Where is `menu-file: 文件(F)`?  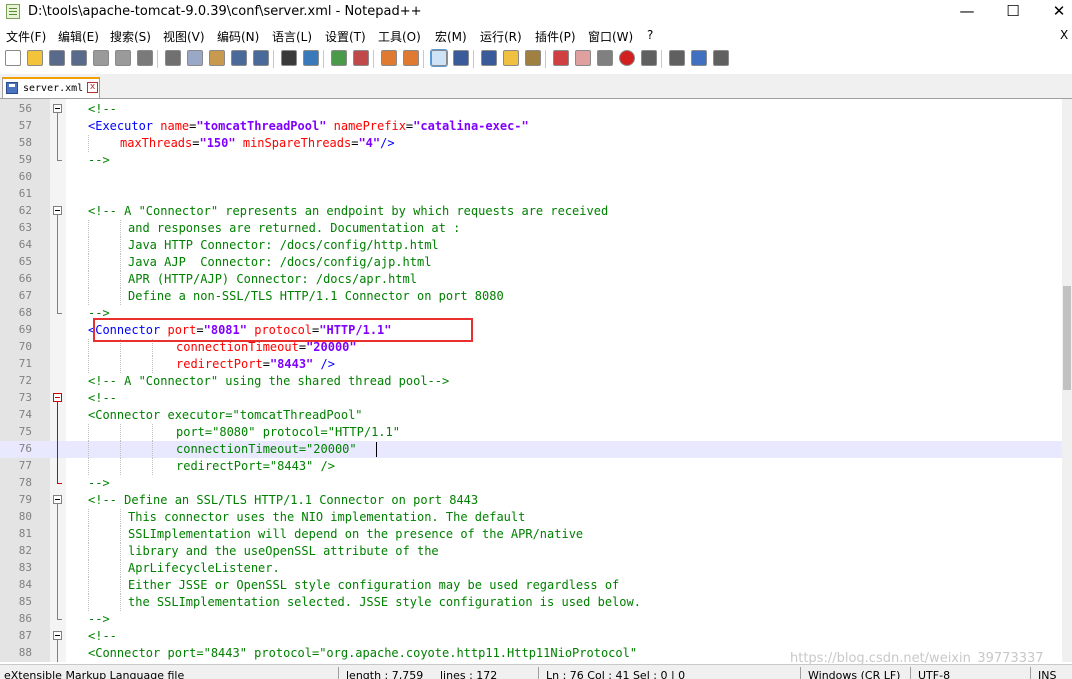
menu-file: 文件(F) is located at coordinates (26, 36).